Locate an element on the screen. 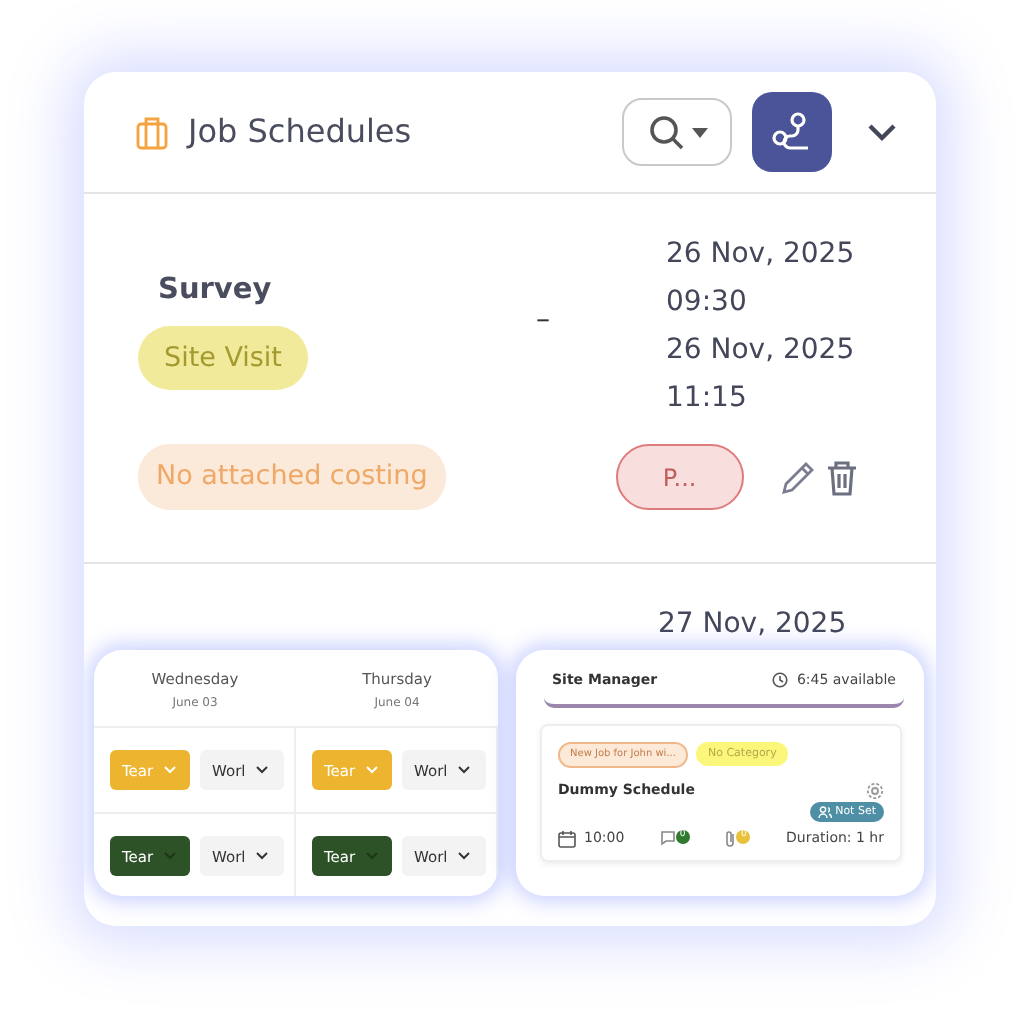 The image size is (1016, 1016). chat-icon is located at coordinates (667, 838).